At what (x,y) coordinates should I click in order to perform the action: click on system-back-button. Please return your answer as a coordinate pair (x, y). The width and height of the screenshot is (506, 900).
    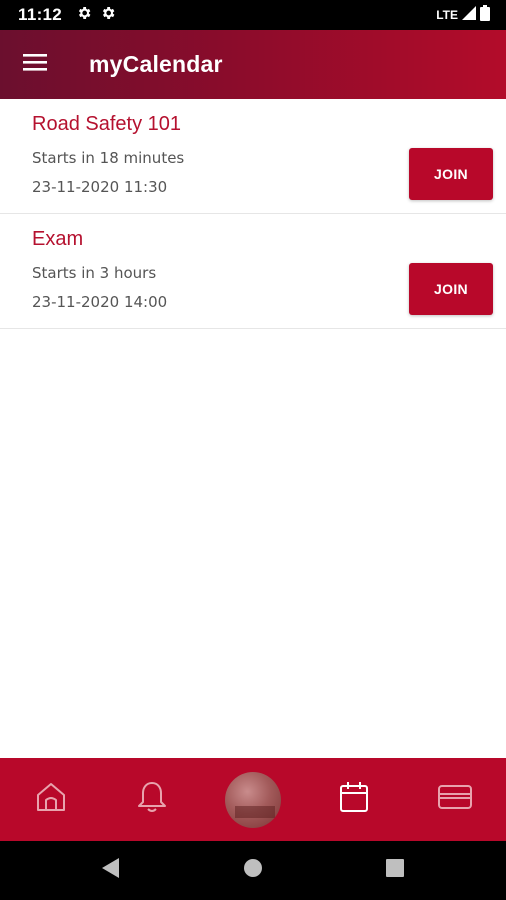
    Looking at the image, I should click on (111, 870).